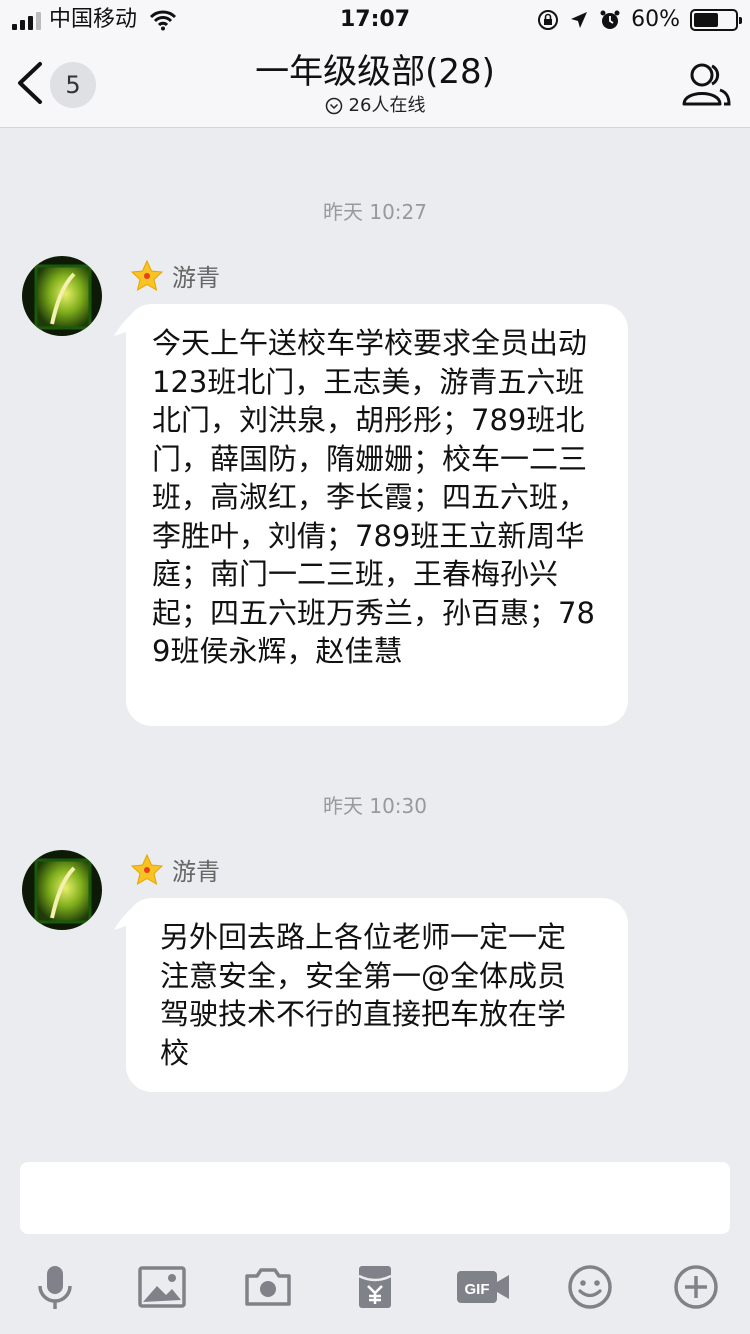 The height and width of the screenshot is (1334, 750). What do you see at coordinates (375, 72) in the screenshot?
I see `chat-title: 一年级级部(28)` at bounding box center [375, 72].